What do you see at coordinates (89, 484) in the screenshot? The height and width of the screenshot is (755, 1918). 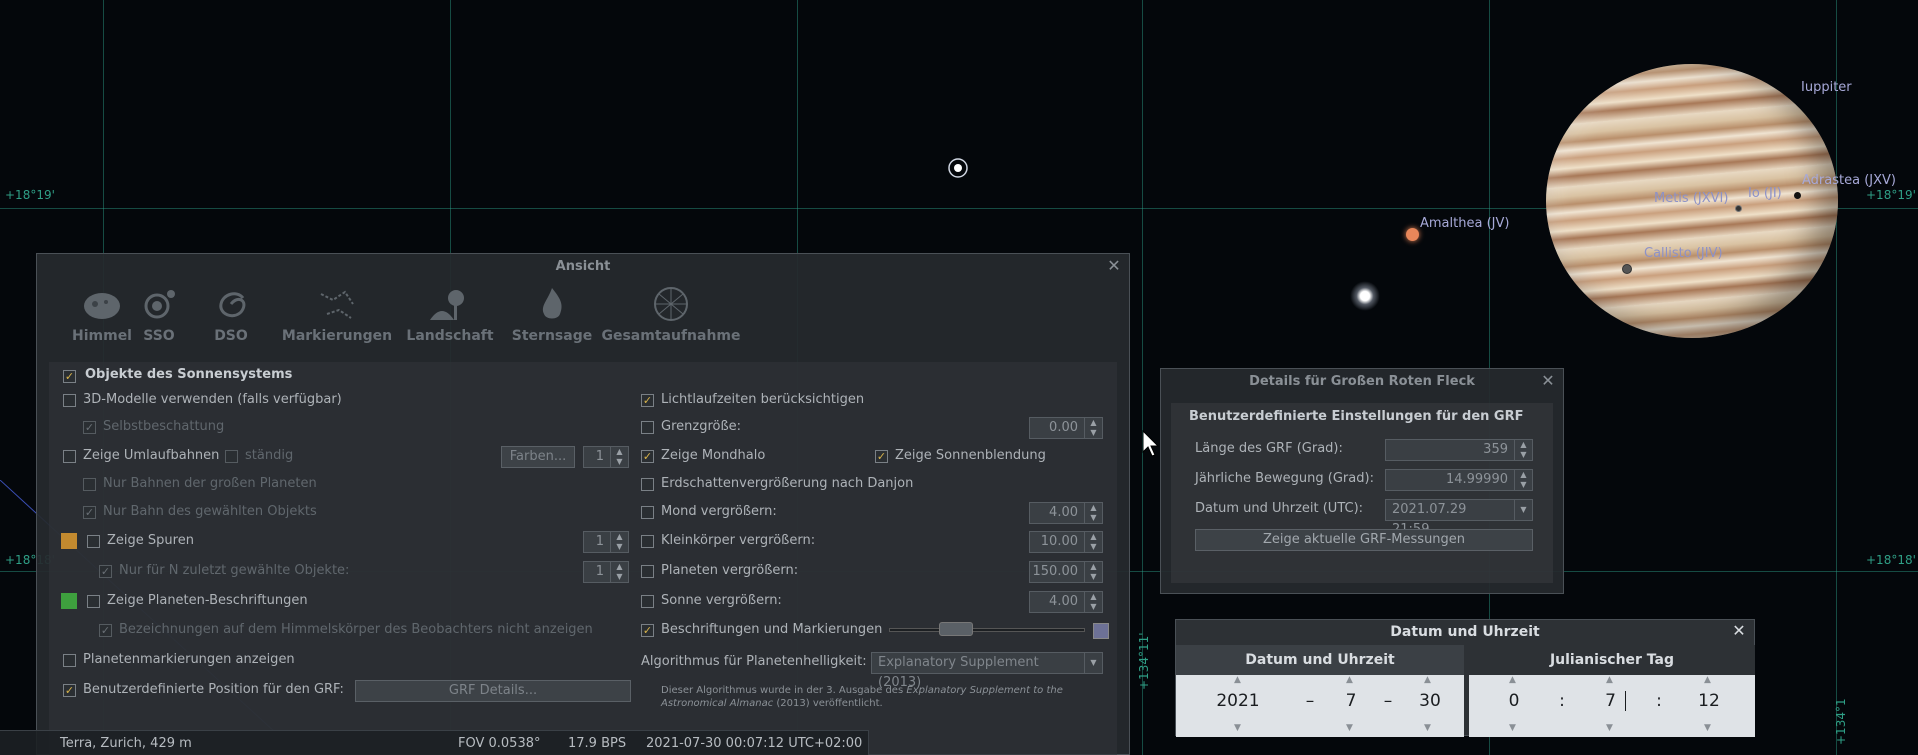 I see `major-orbits-checkbox` at bounding box center [89, 484].